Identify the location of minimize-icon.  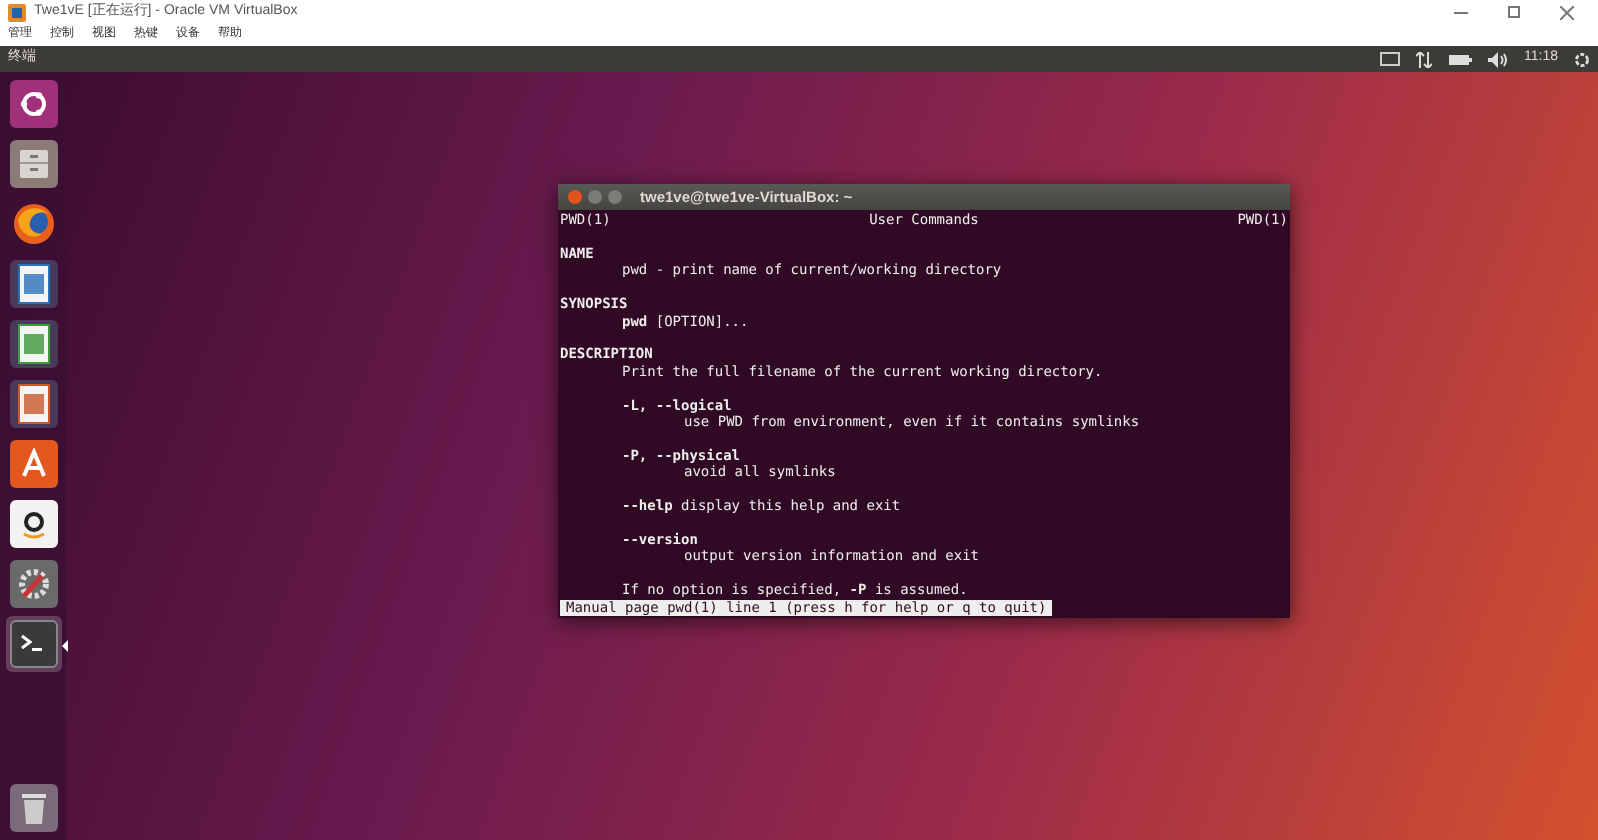
(1461, 12).